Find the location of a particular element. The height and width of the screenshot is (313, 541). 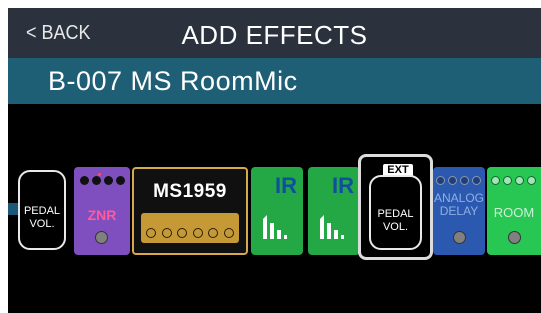

effect-pedal-vol: PEDAL VOL. is located at coordinates (42, 210).